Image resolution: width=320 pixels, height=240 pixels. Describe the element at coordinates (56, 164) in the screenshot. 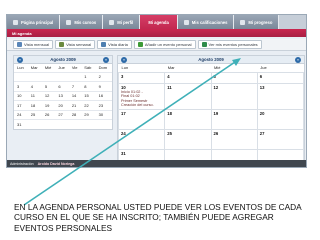

I see `status-user: Aroldo David Noriega` at that location.